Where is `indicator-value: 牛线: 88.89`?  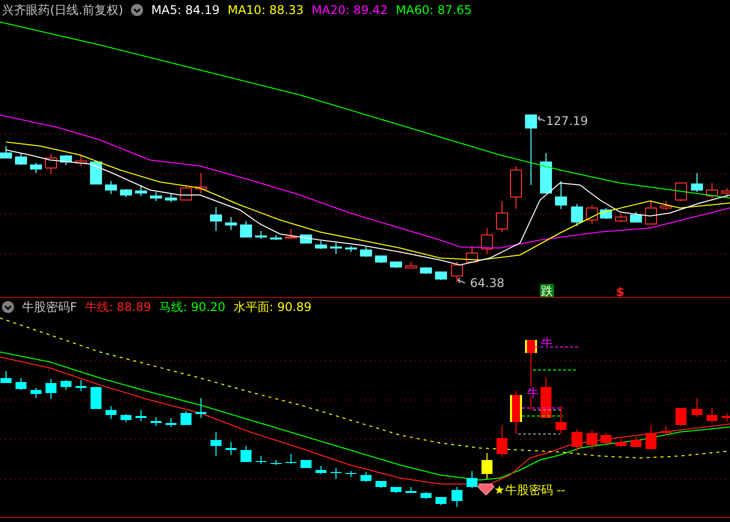
indicator-value: 牛线: 88.89 is located at coordinates (118, 307).